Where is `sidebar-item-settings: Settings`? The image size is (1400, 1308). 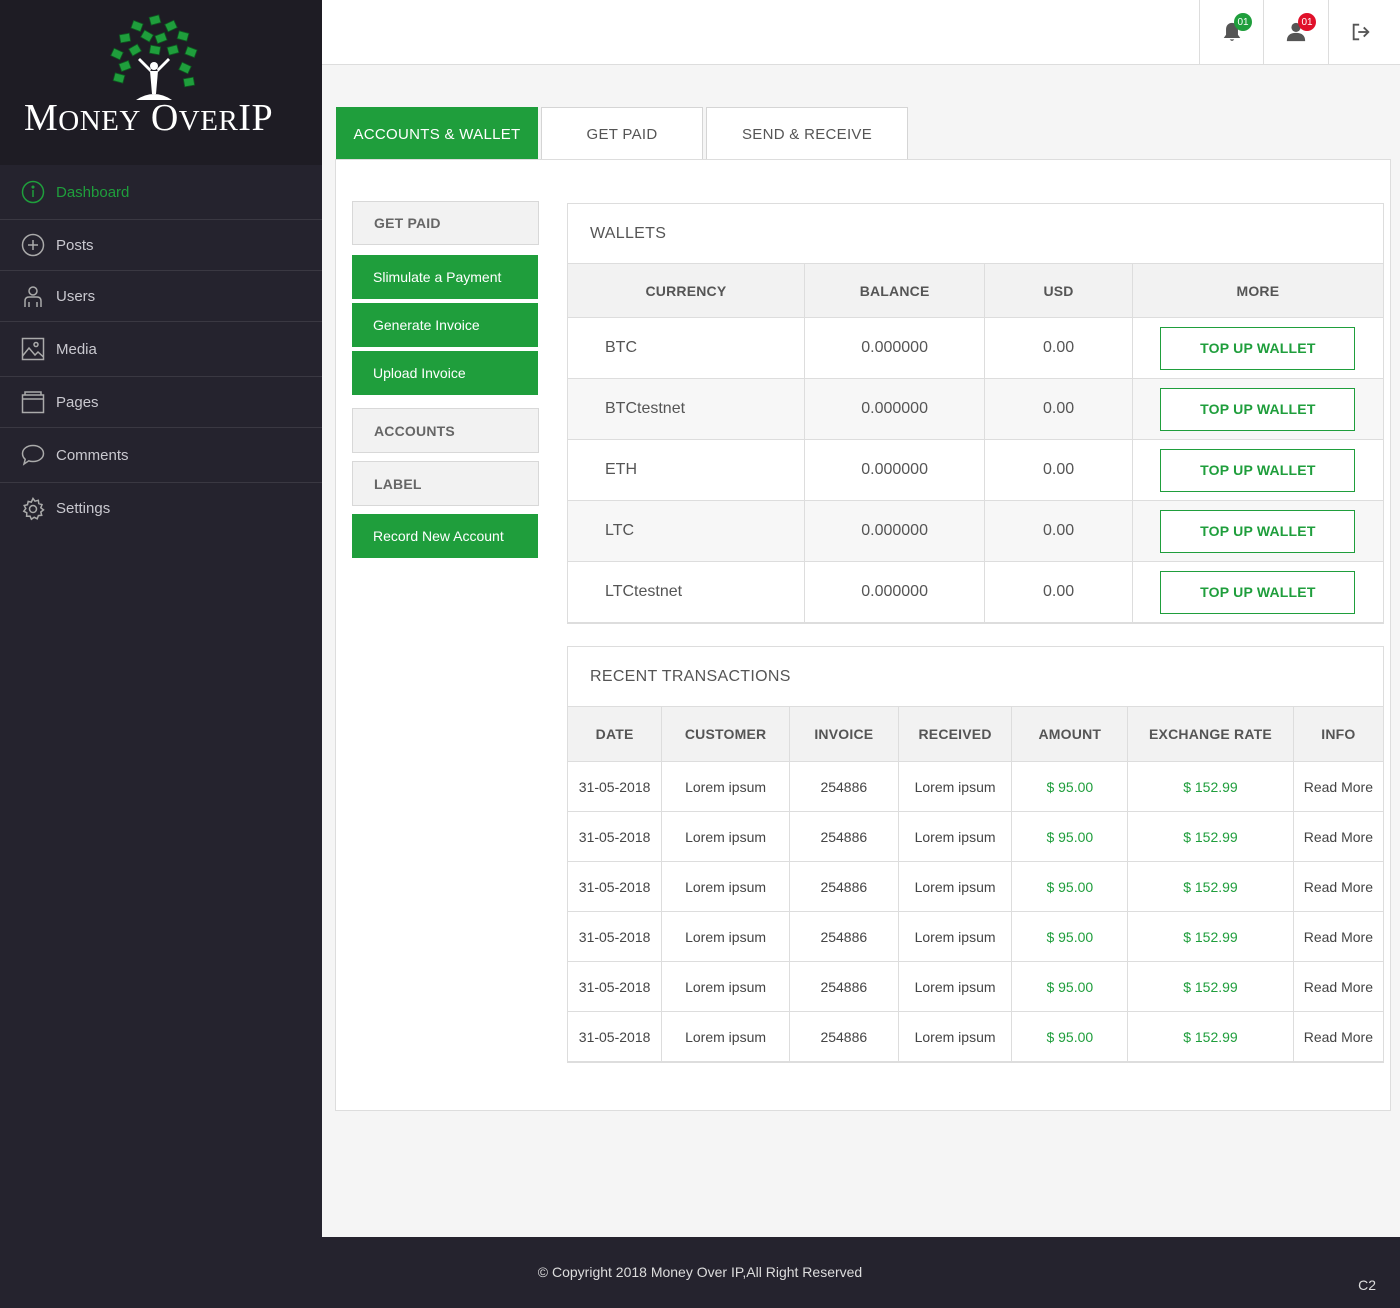
sidebar-item-settings: Settings is located at coordinates (161, 508).